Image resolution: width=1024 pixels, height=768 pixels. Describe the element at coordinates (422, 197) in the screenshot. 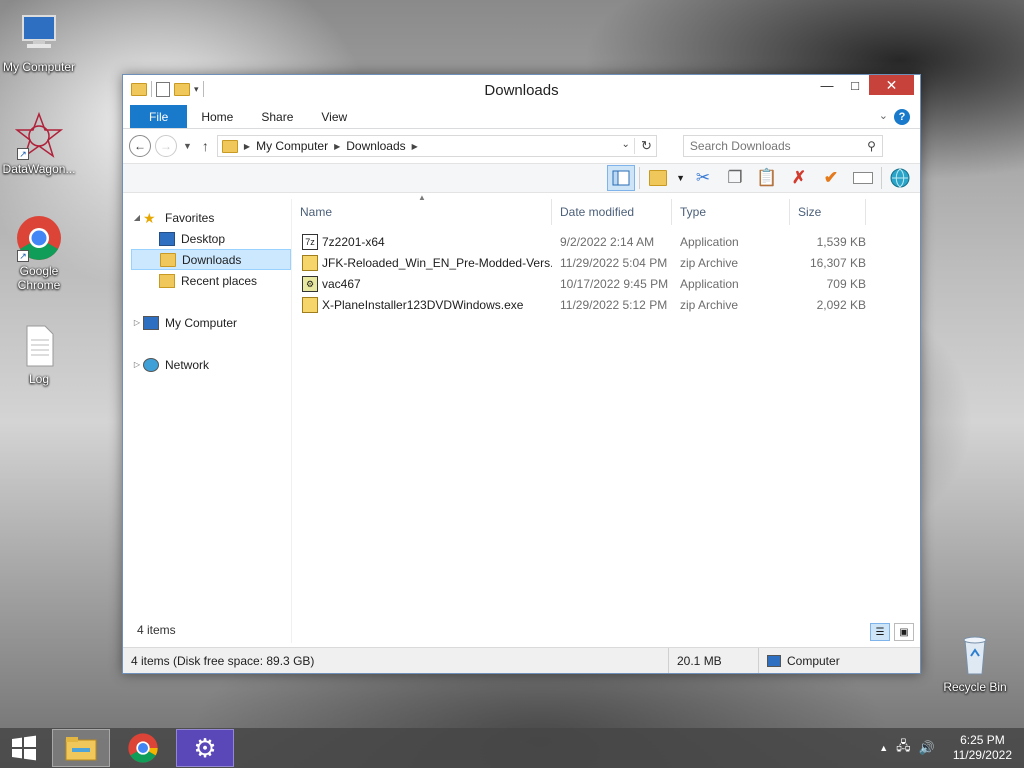

I see `sort-caret-icon: ▲` at that location.